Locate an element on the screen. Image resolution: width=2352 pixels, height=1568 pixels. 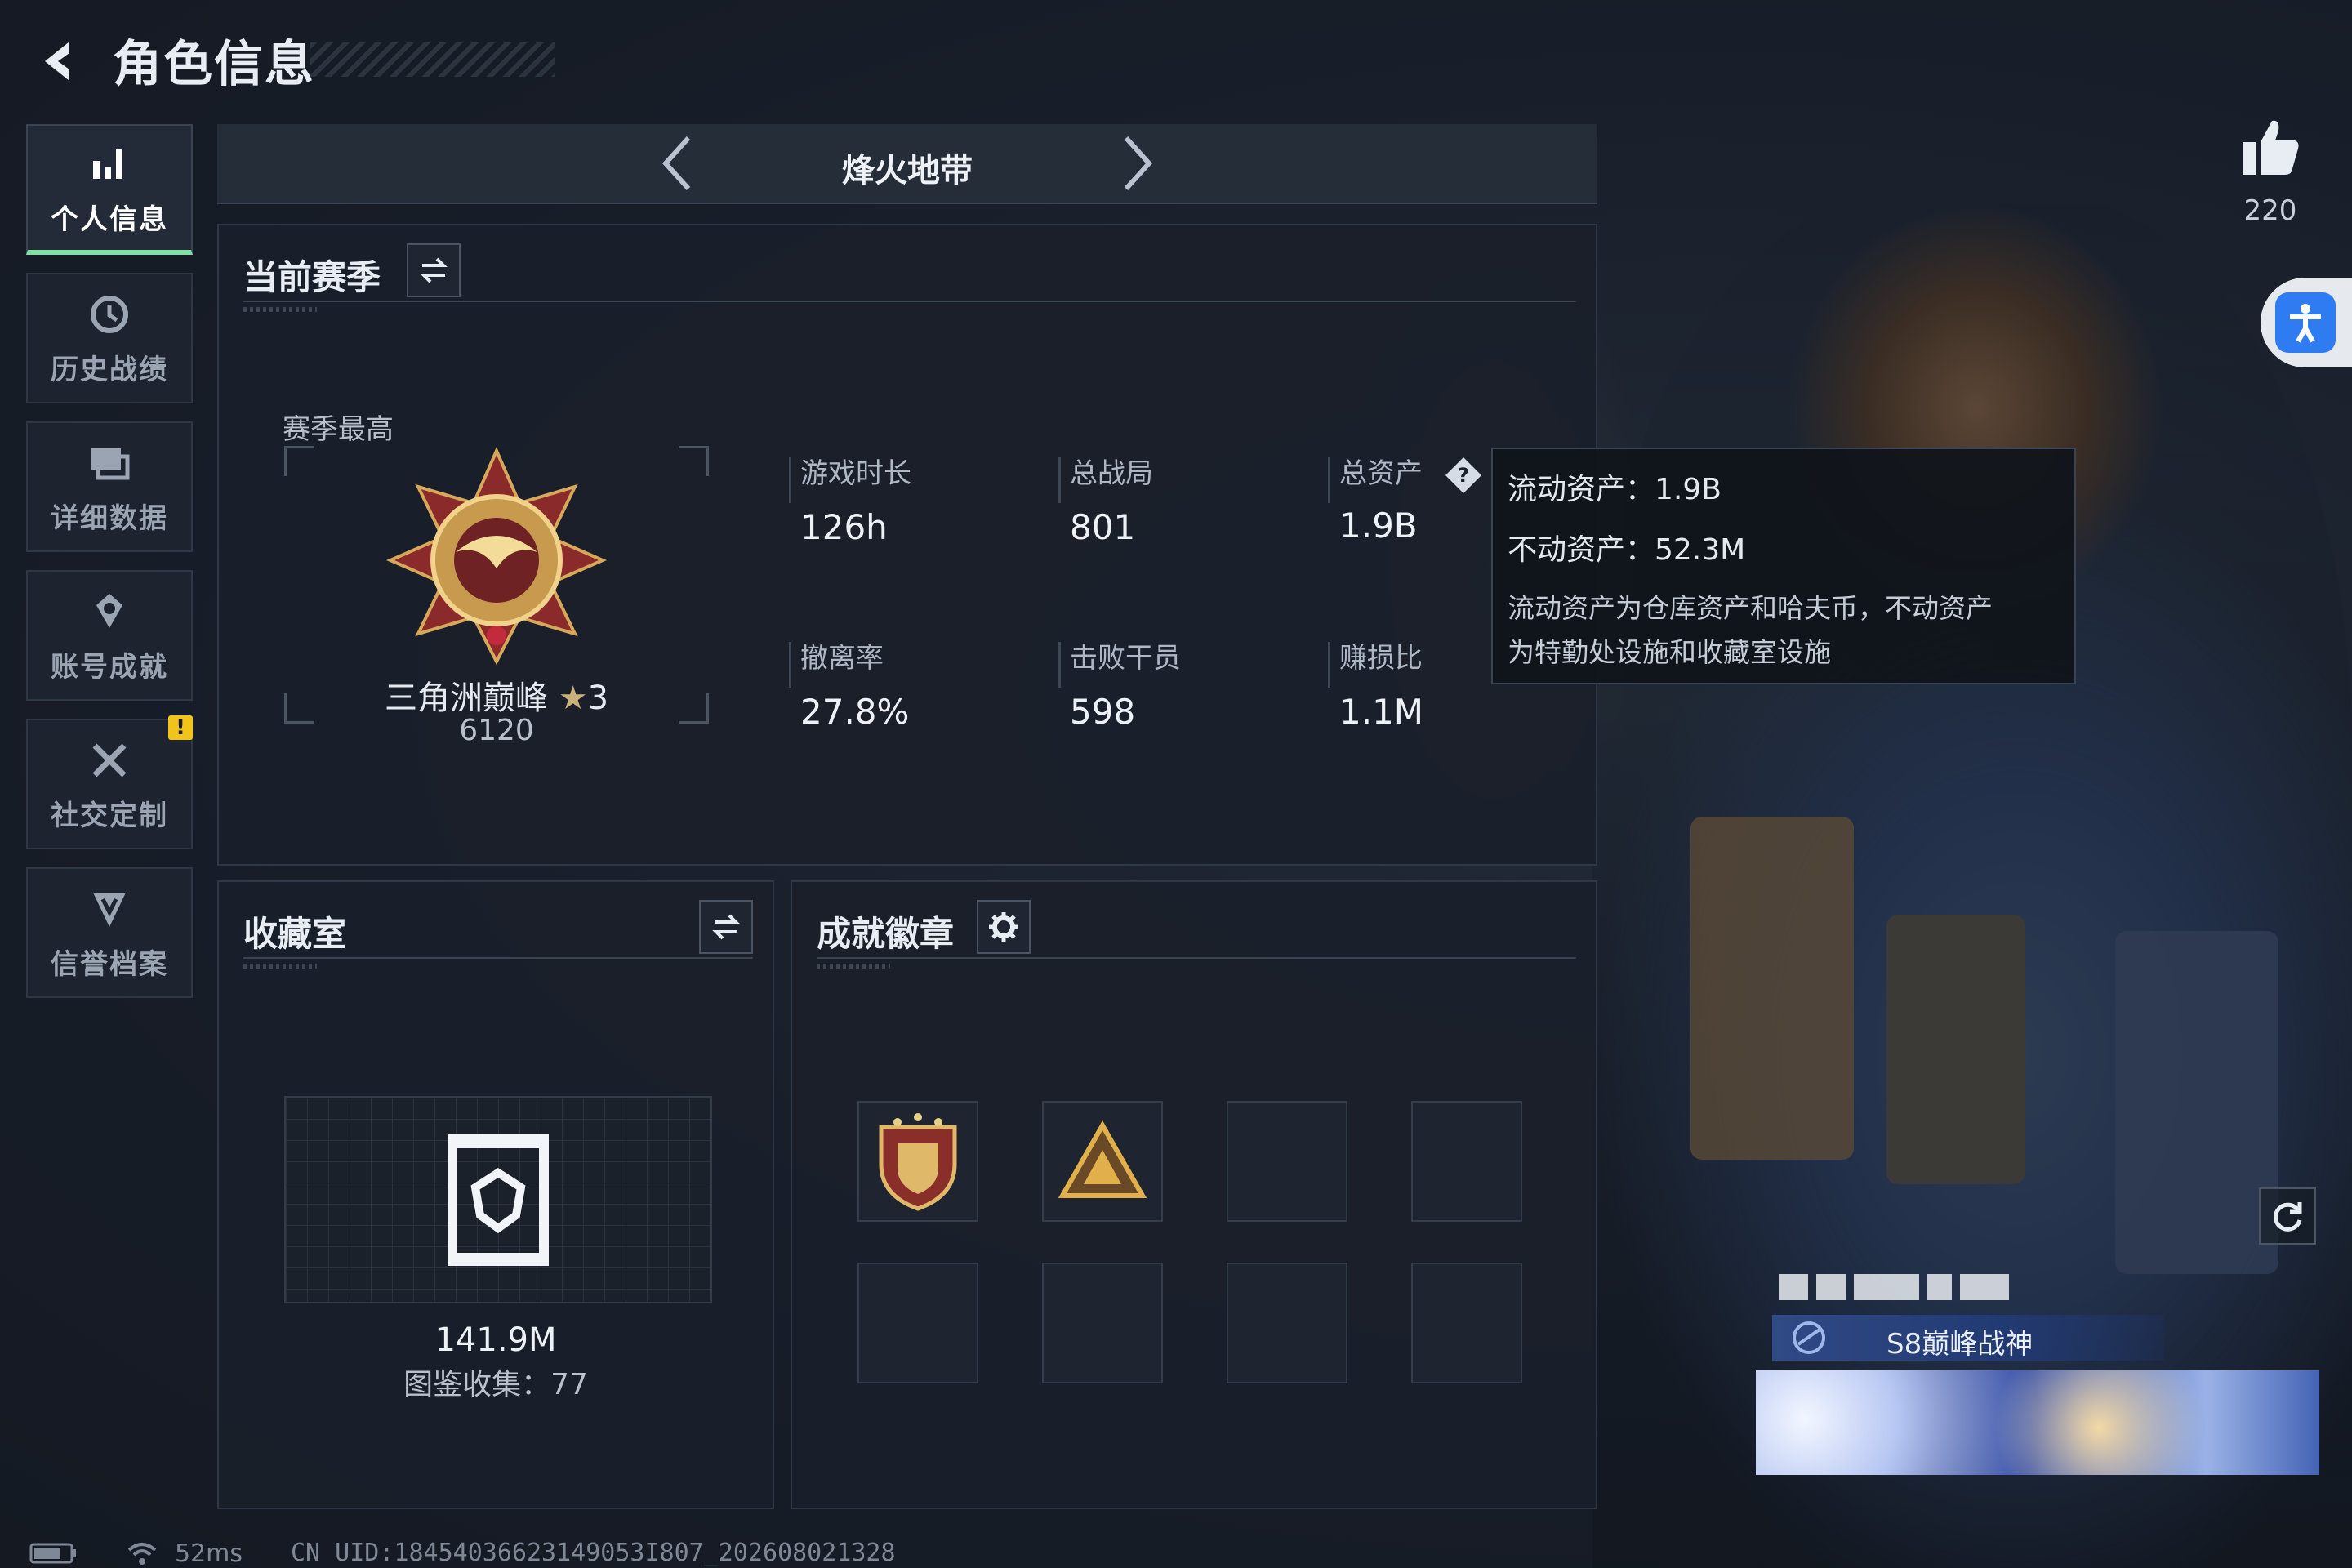
triangle-eye-badge-icon is located at coordinates (1102, 1159).